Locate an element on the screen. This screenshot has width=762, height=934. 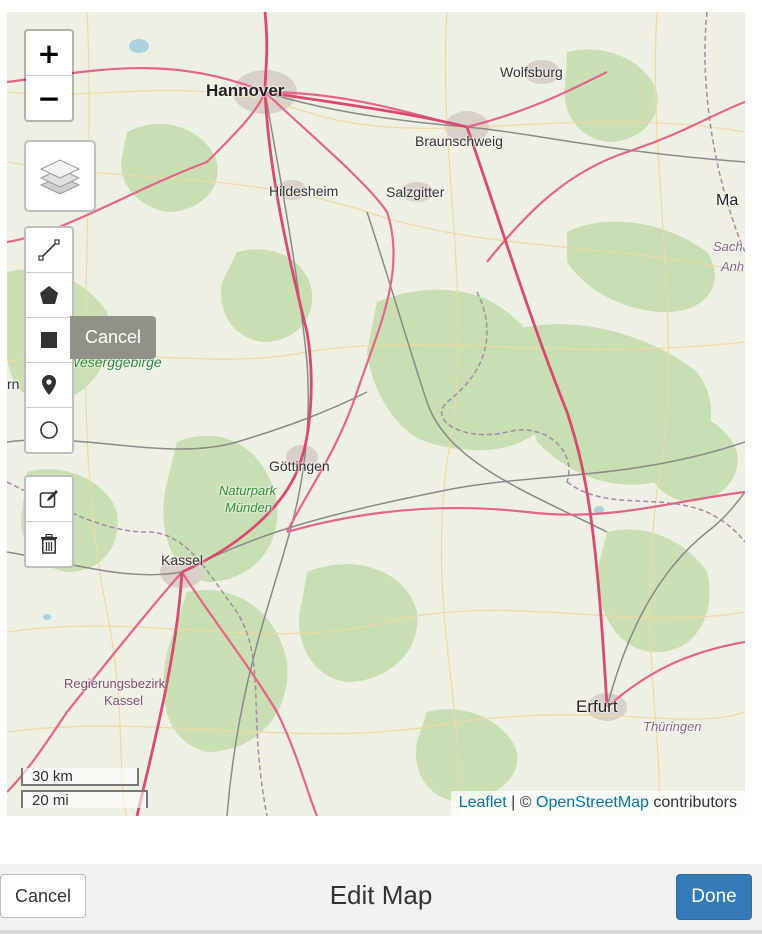
done-button: Done is located at coordinates (714, 897).